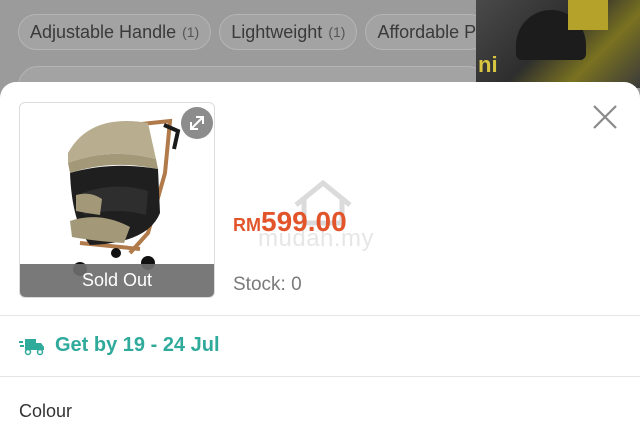  What do you see at coordinates (277, 31) in the screenshot?
I see `filter-chip-label: Lightweight` at bounding box center [277, 31].